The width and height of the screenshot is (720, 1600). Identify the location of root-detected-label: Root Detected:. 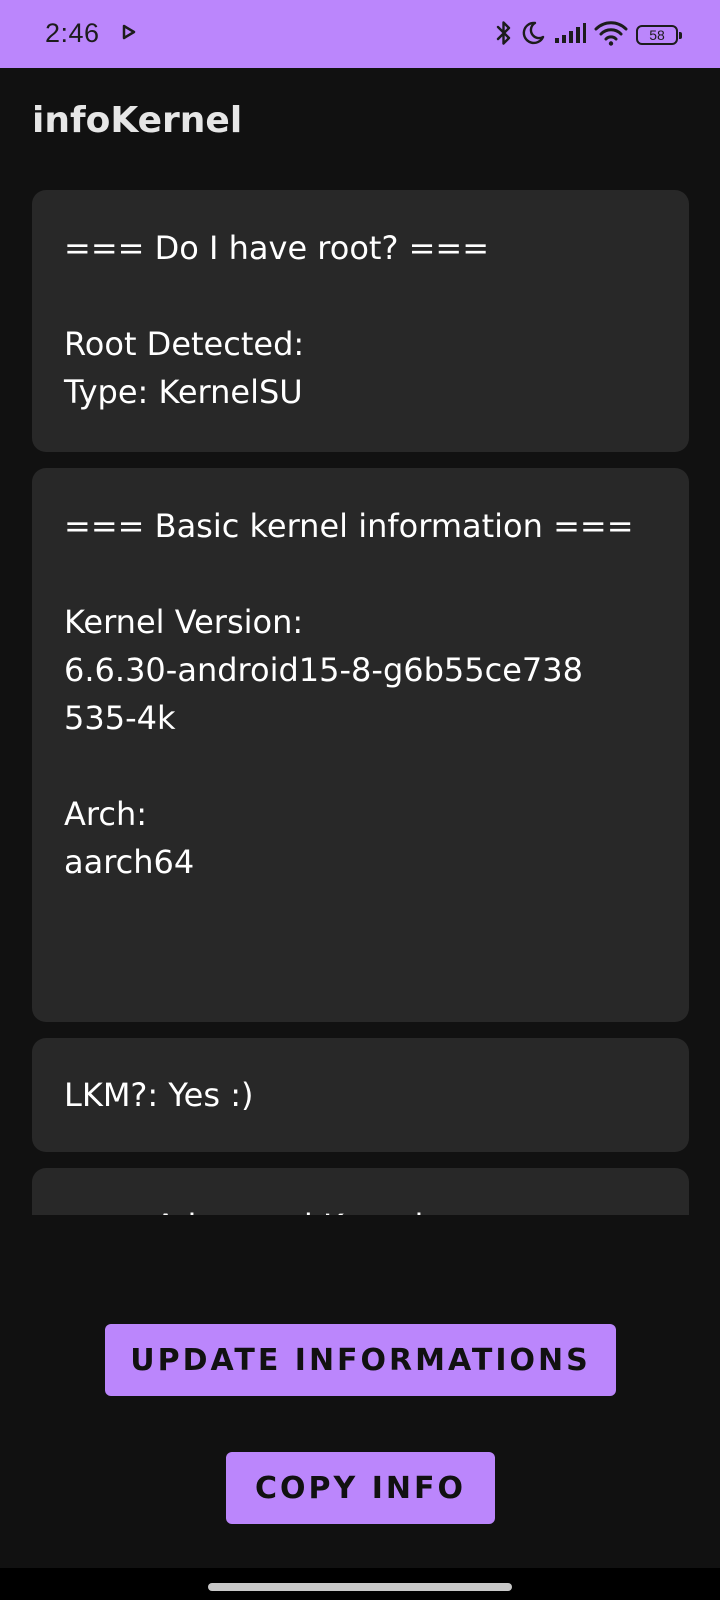
(184, 344).